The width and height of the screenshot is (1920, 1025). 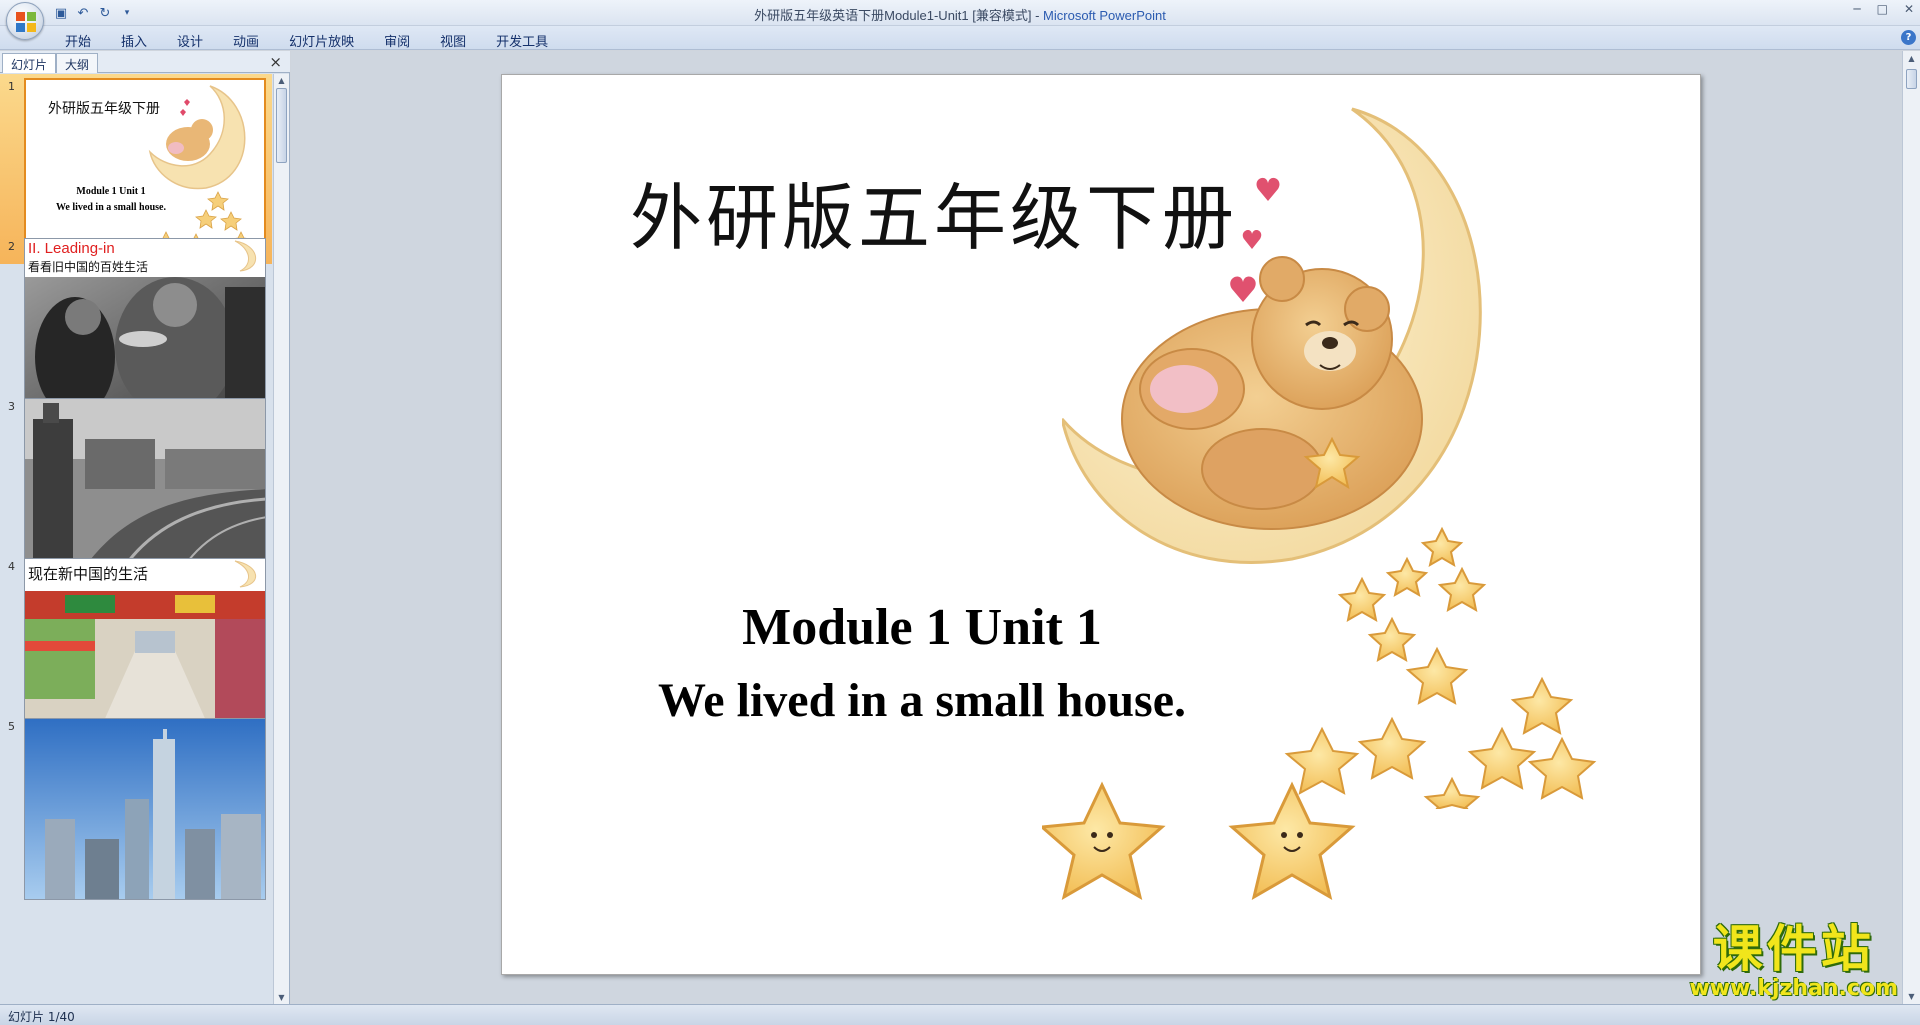 I want to click on tab-developer: 开发工具, so click(x=522, y=40).